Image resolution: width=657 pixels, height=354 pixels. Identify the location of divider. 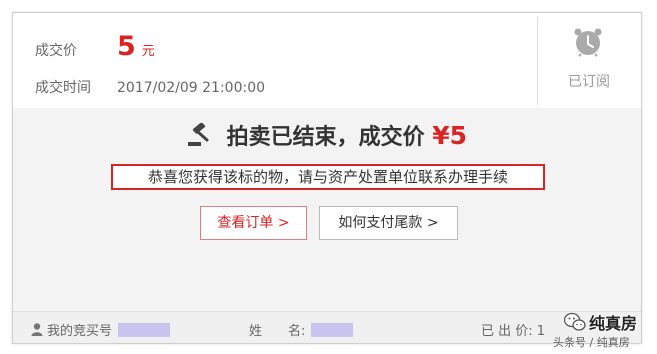
(537, 61).